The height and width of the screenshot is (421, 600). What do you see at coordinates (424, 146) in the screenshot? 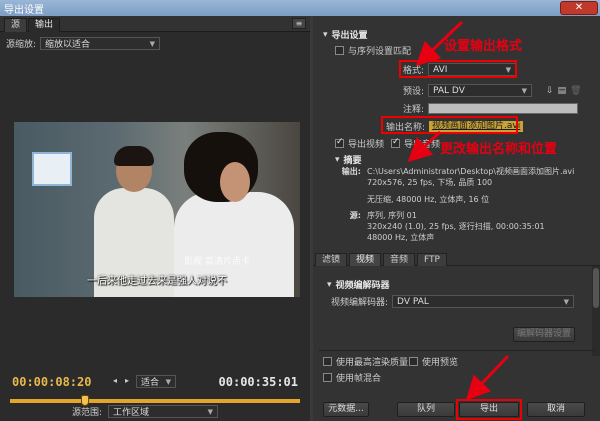
I see `arrow-to-output-name` at bounding box center [424, 146].